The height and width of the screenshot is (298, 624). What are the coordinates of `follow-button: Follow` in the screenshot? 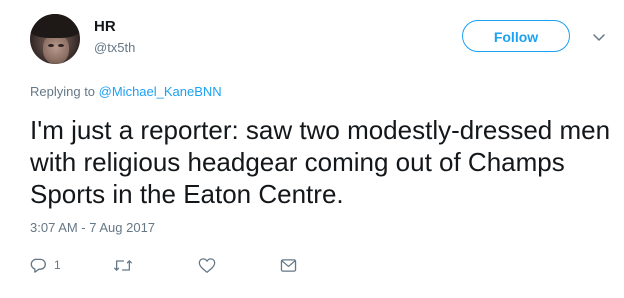 It's located at (516, 36).